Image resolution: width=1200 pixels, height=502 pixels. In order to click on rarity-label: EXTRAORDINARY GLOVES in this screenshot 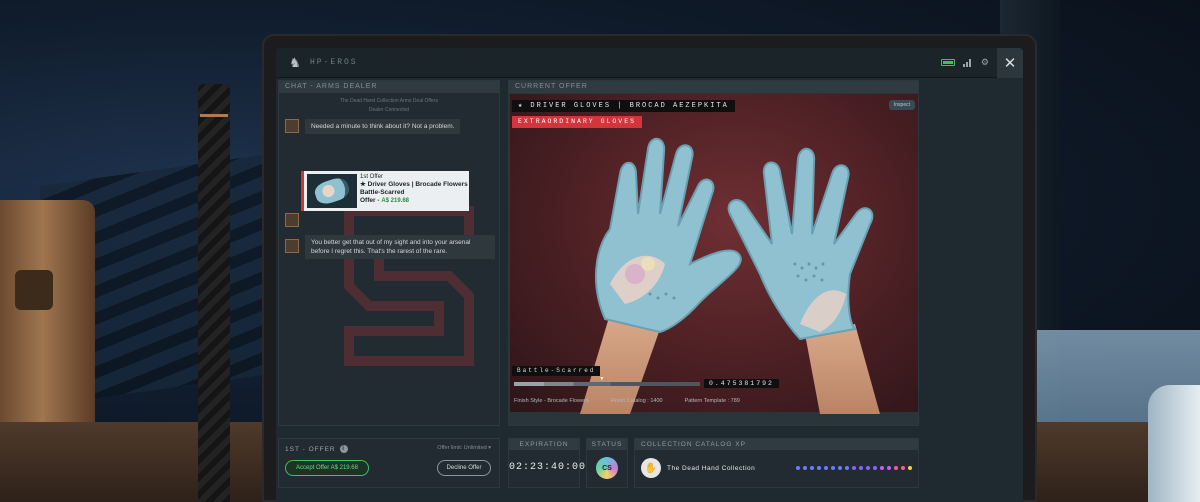, I will do `click(577, 122)`.